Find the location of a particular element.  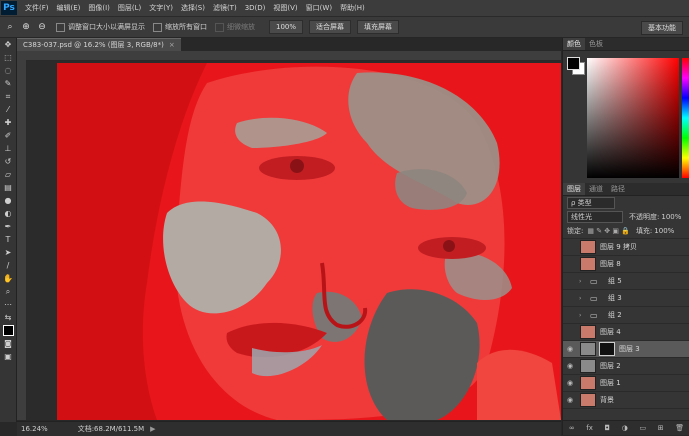

quick-select-tool-icon: ✎ is located at coordinates (8, 83).